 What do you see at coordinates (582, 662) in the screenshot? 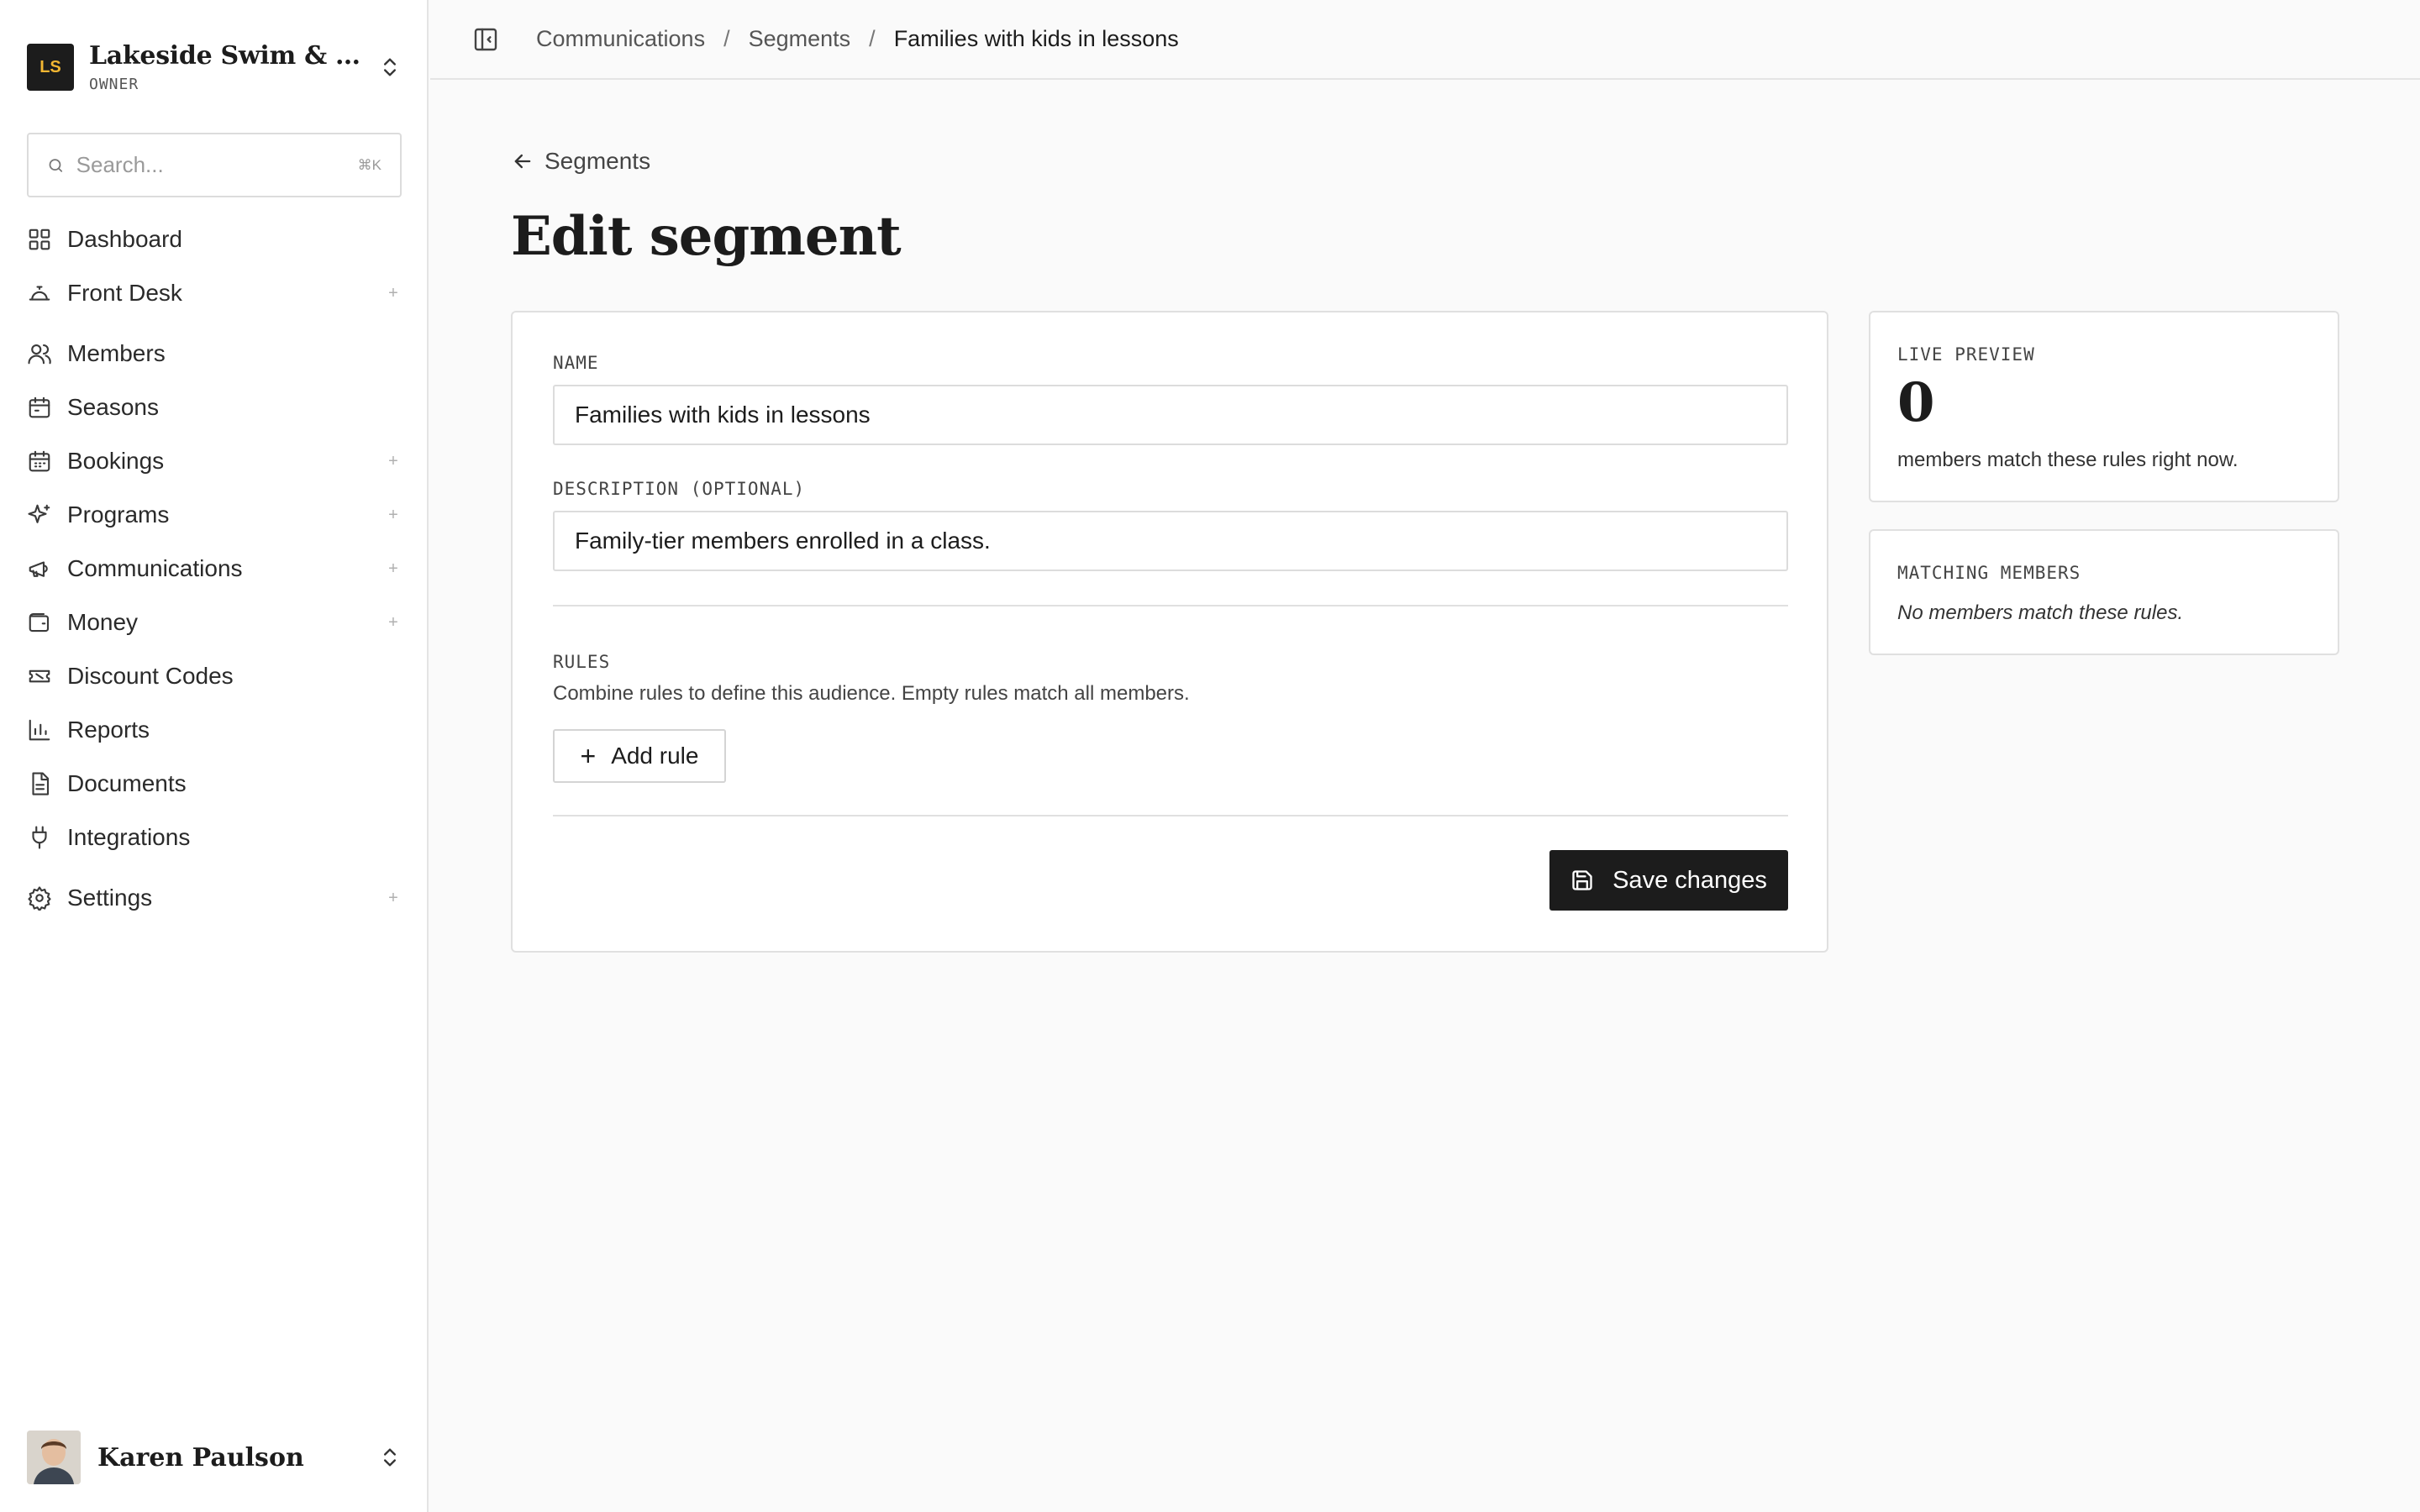
I see `rules-label: RULES` at bounding box center [582, 662].